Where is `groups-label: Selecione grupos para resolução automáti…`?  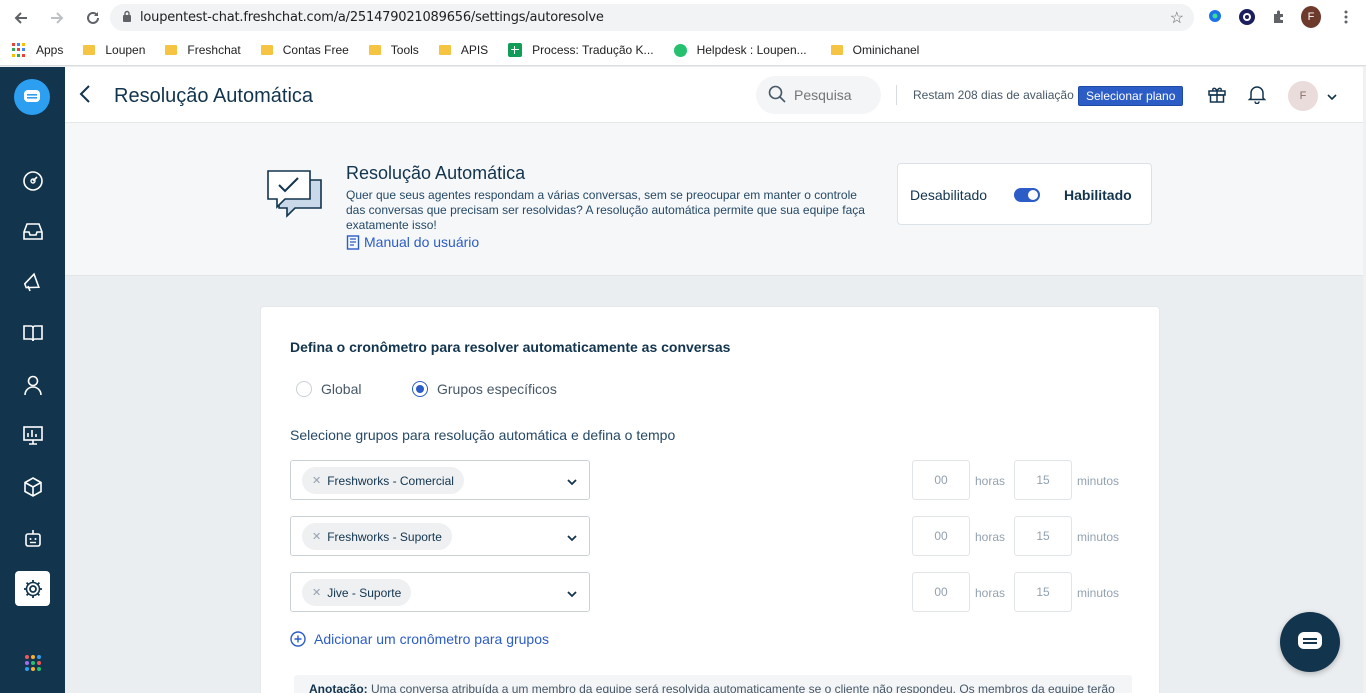 groups-label: Selecione grupos para resolução automáti… is located at coordinates (483, 435).